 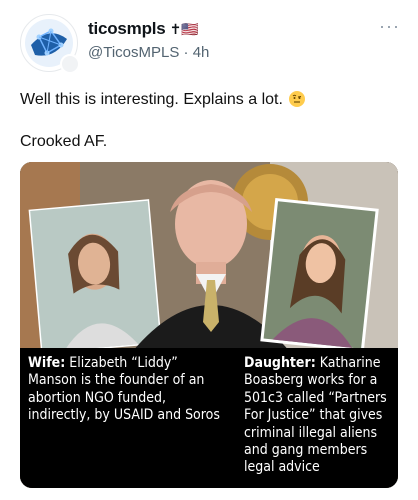 What do you see at coordinates (64, 141) in the screenshot?
I see `tweet-line-2: Crooked AF.` at bounding box center [64, 141].